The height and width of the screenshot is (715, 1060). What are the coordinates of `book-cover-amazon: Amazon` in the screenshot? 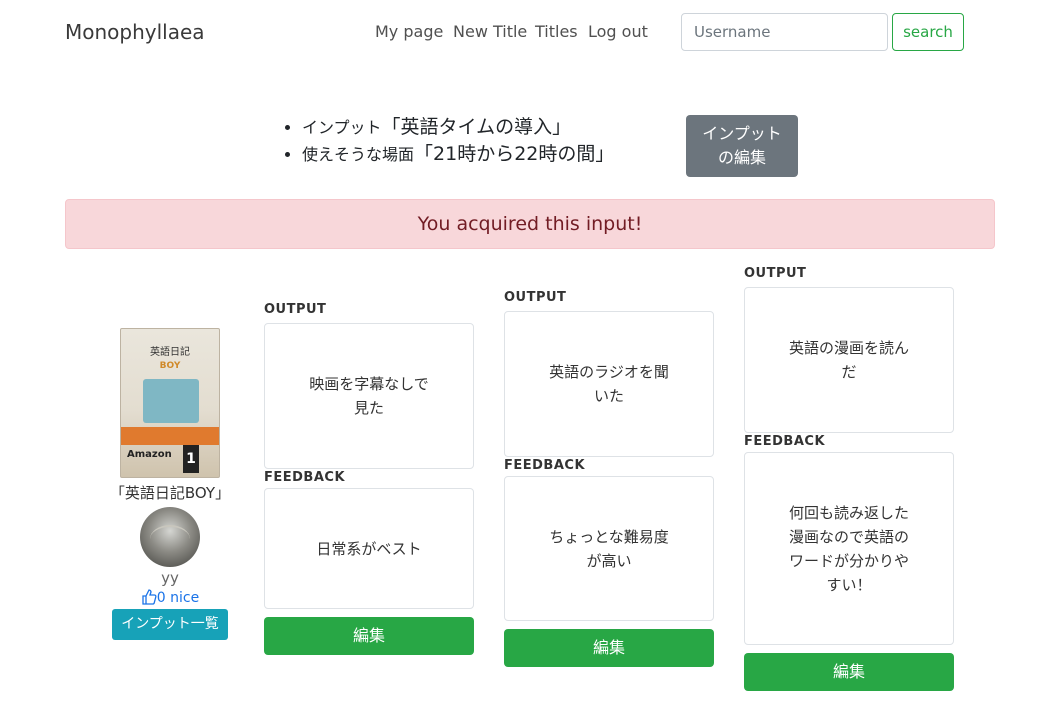 It's located at (149, 454).